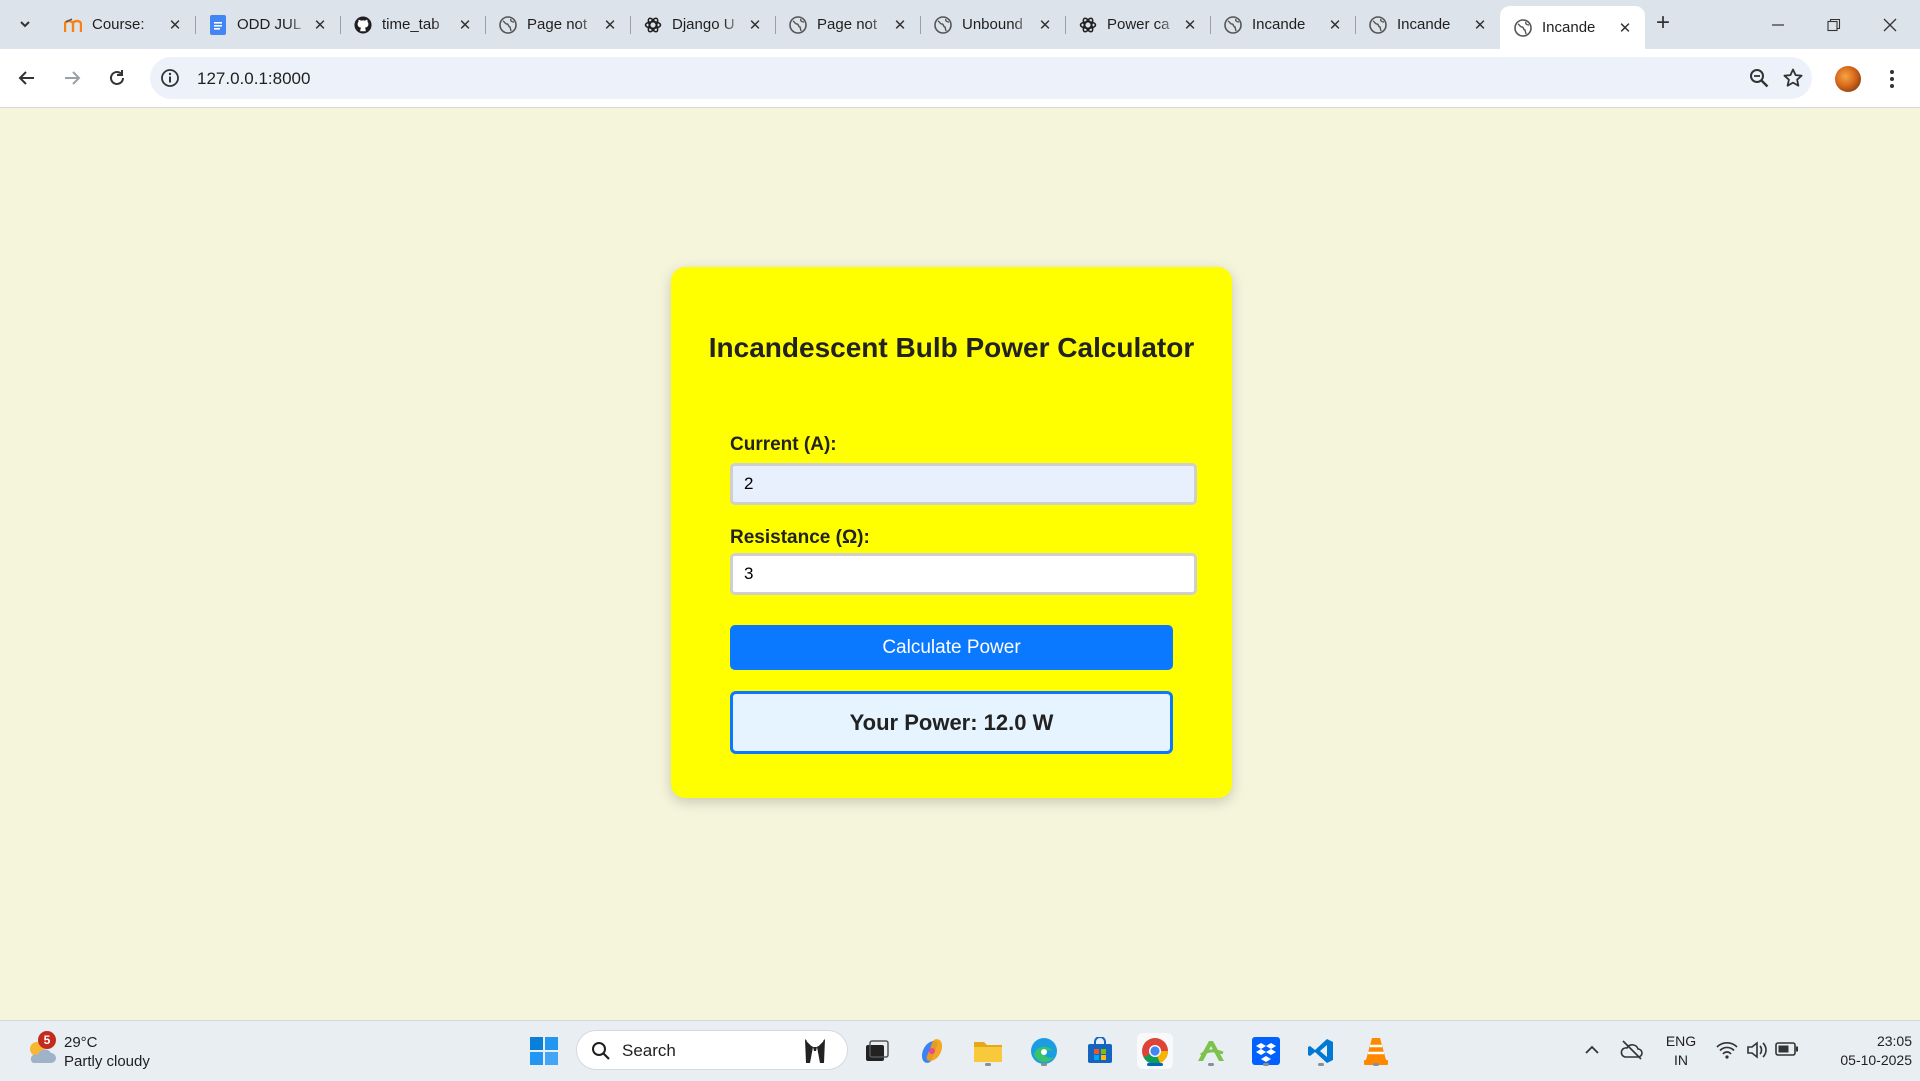 The image size is (1920, 1081). I want to click on task-view-button, so click(877, 1051).